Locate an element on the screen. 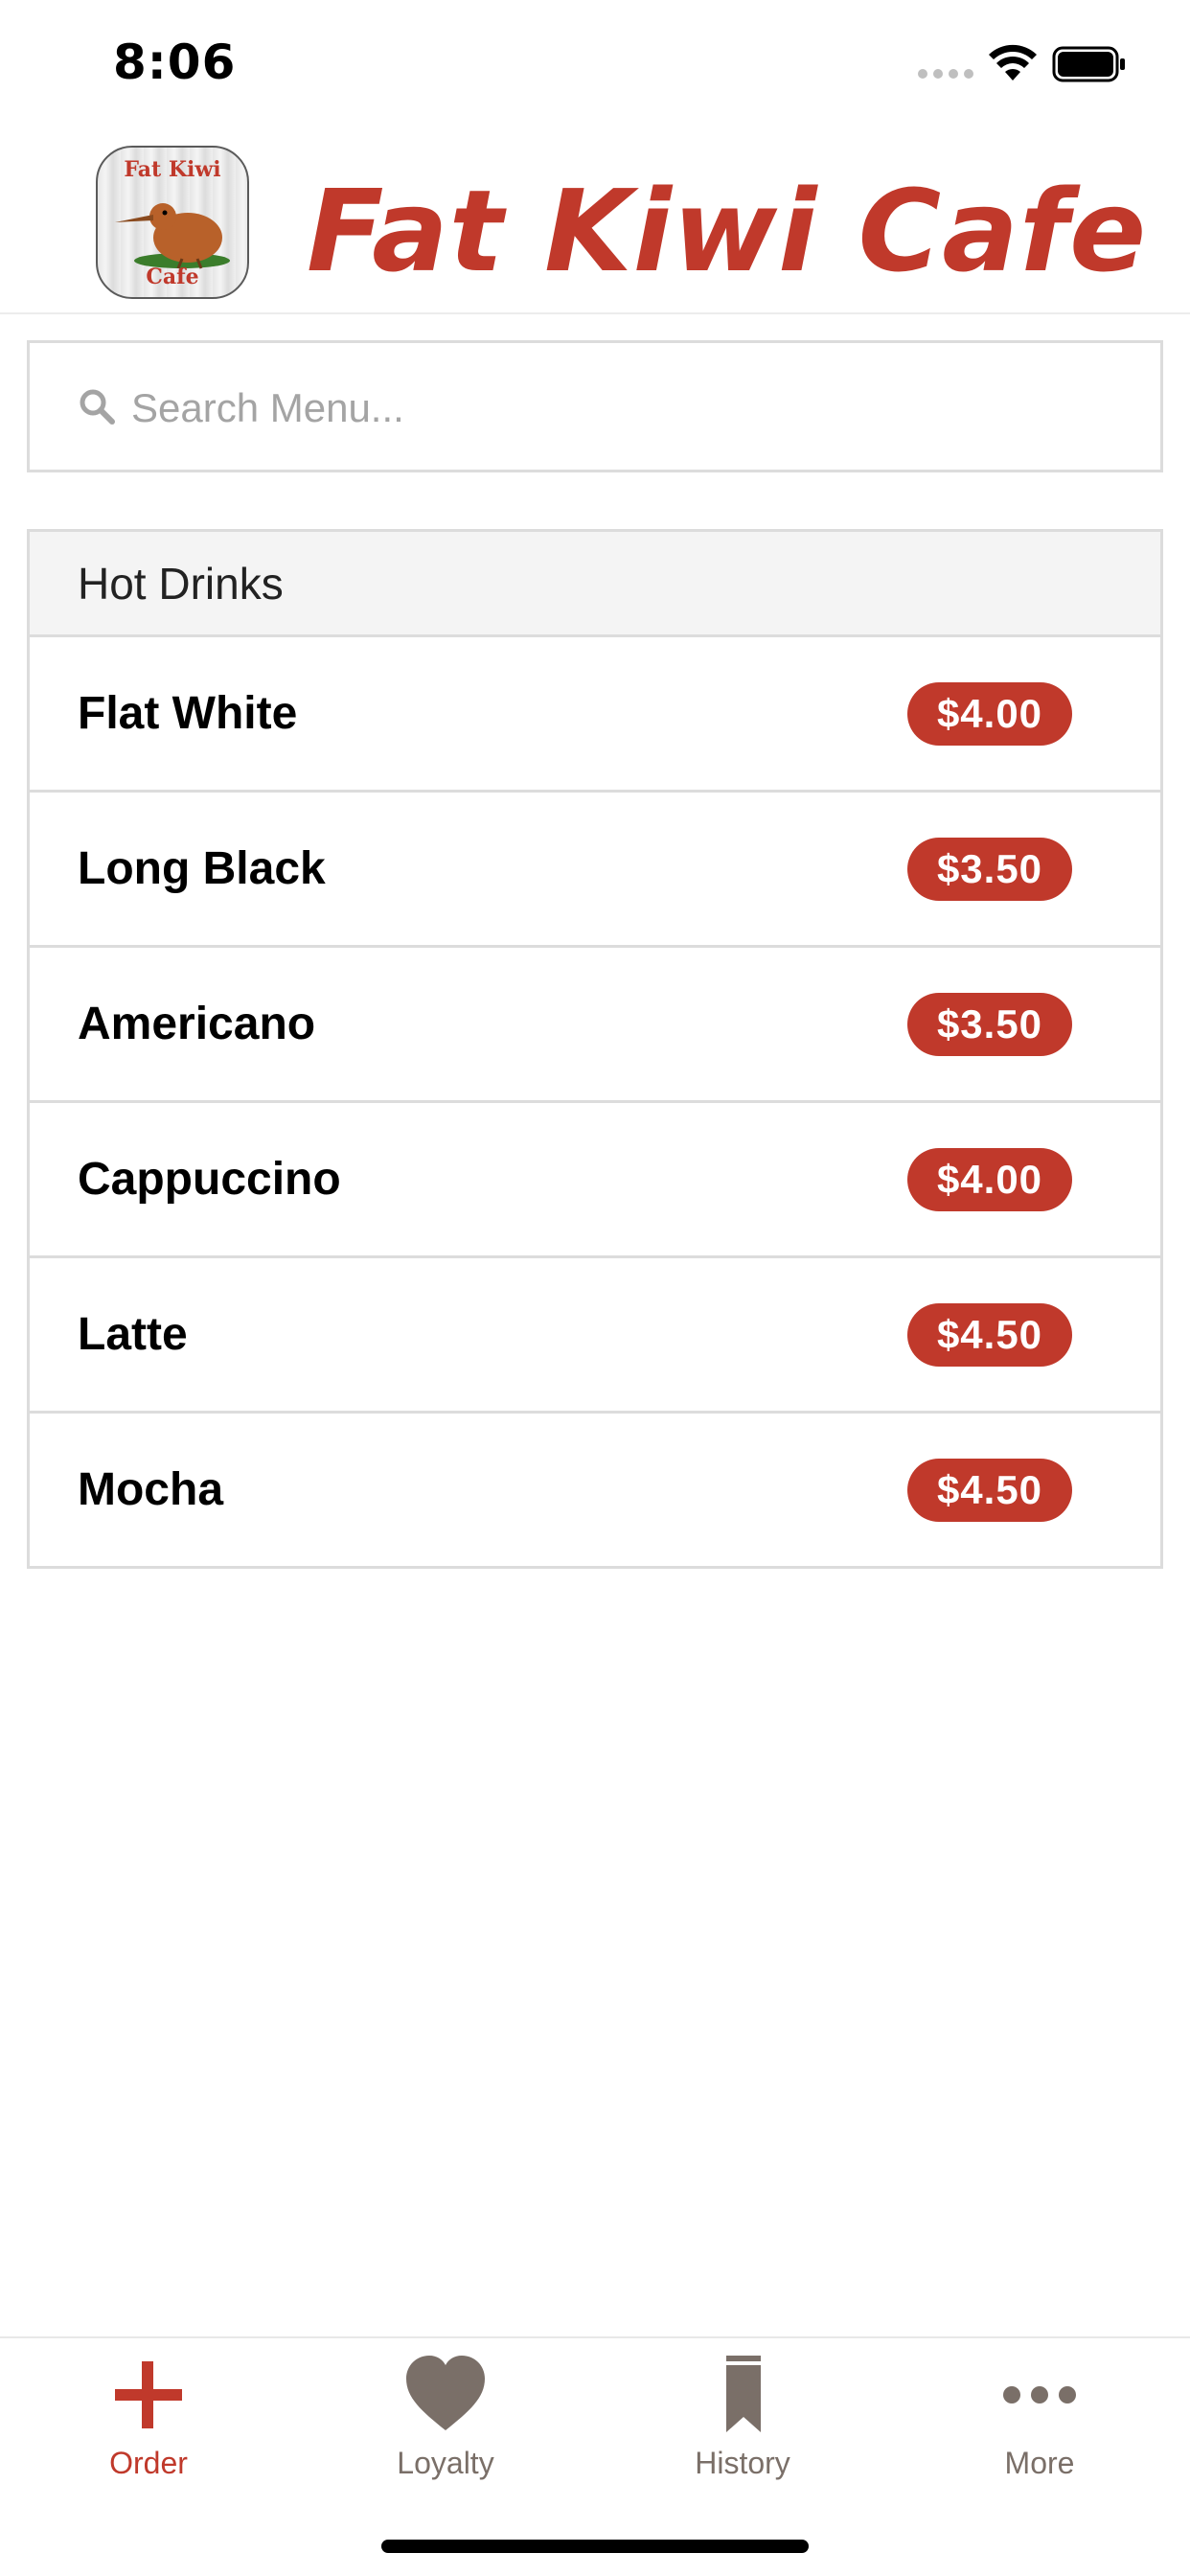 The height and width of the screenshot is (2576, 1190). cellular-signal-icon is located at coordinates (946, 74).